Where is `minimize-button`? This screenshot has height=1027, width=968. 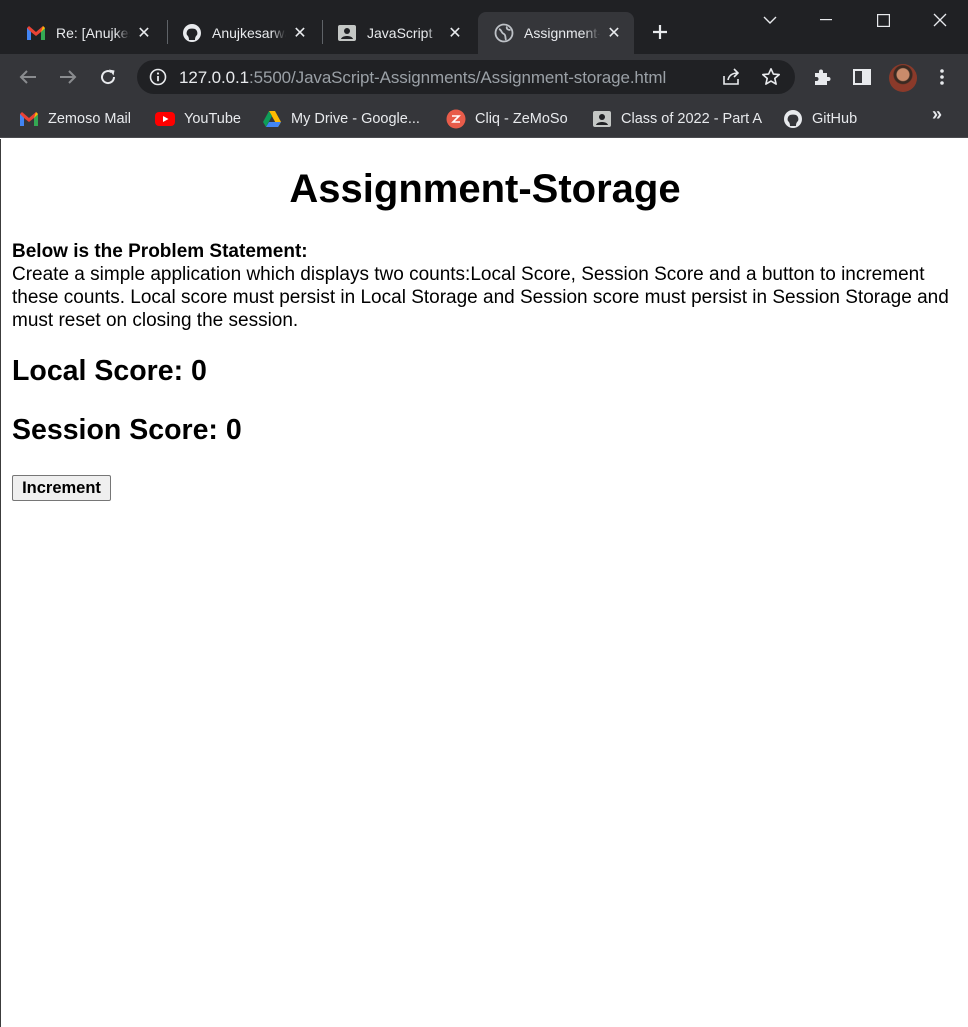
minimize-button is located at coordinates (826, 20).